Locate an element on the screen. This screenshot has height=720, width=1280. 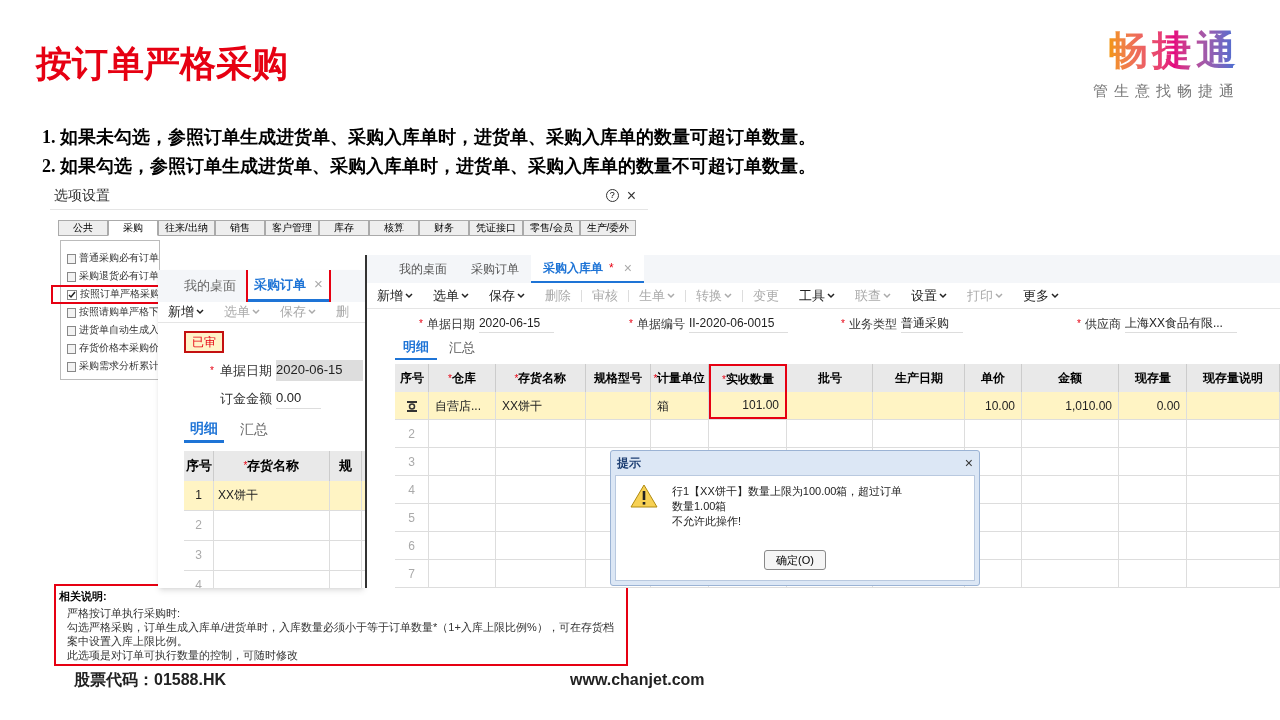
toolbar-button: 更多 is located at coordinates (1041, 295).